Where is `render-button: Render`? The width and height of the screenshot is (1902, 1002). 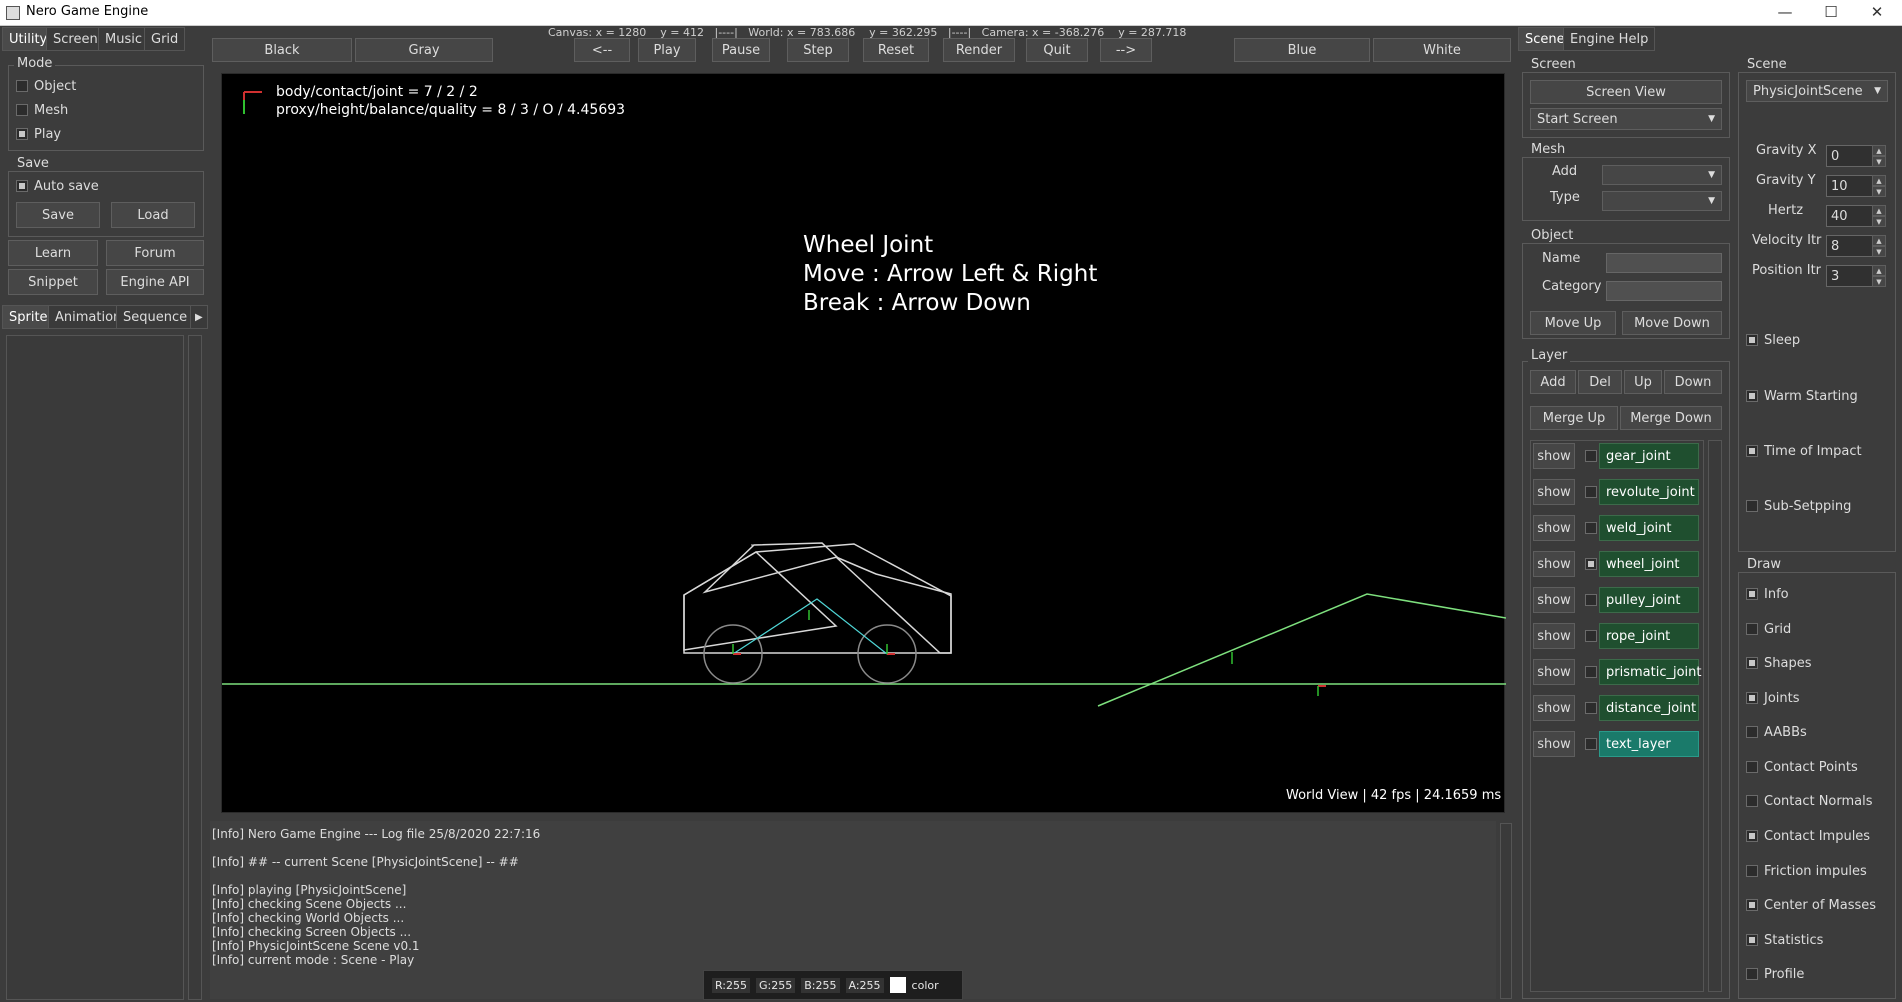
render-button: Render is located at coordinates (979, 50).